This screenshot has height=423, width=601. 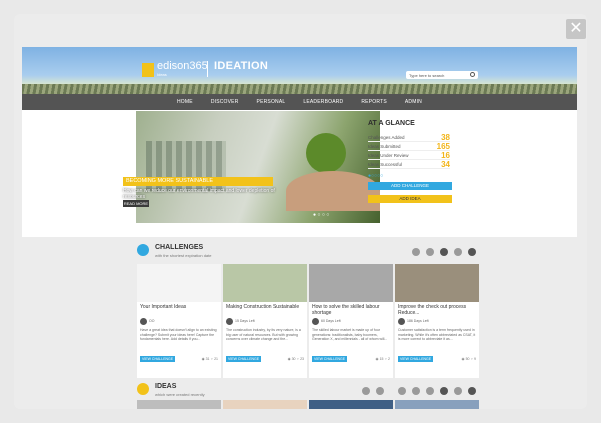 What do you see at coordinates (402, 391) in the screenshot?
I see `filter-icon` at bounding box center [402, 391].